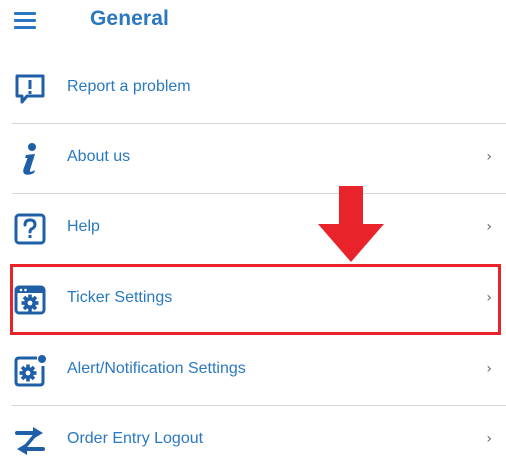 The image size is (506, 475). Describe the element at coordinates (156, 368) in the screenshot. I see `list-item-label: Alert/Notification Settings` at that location.